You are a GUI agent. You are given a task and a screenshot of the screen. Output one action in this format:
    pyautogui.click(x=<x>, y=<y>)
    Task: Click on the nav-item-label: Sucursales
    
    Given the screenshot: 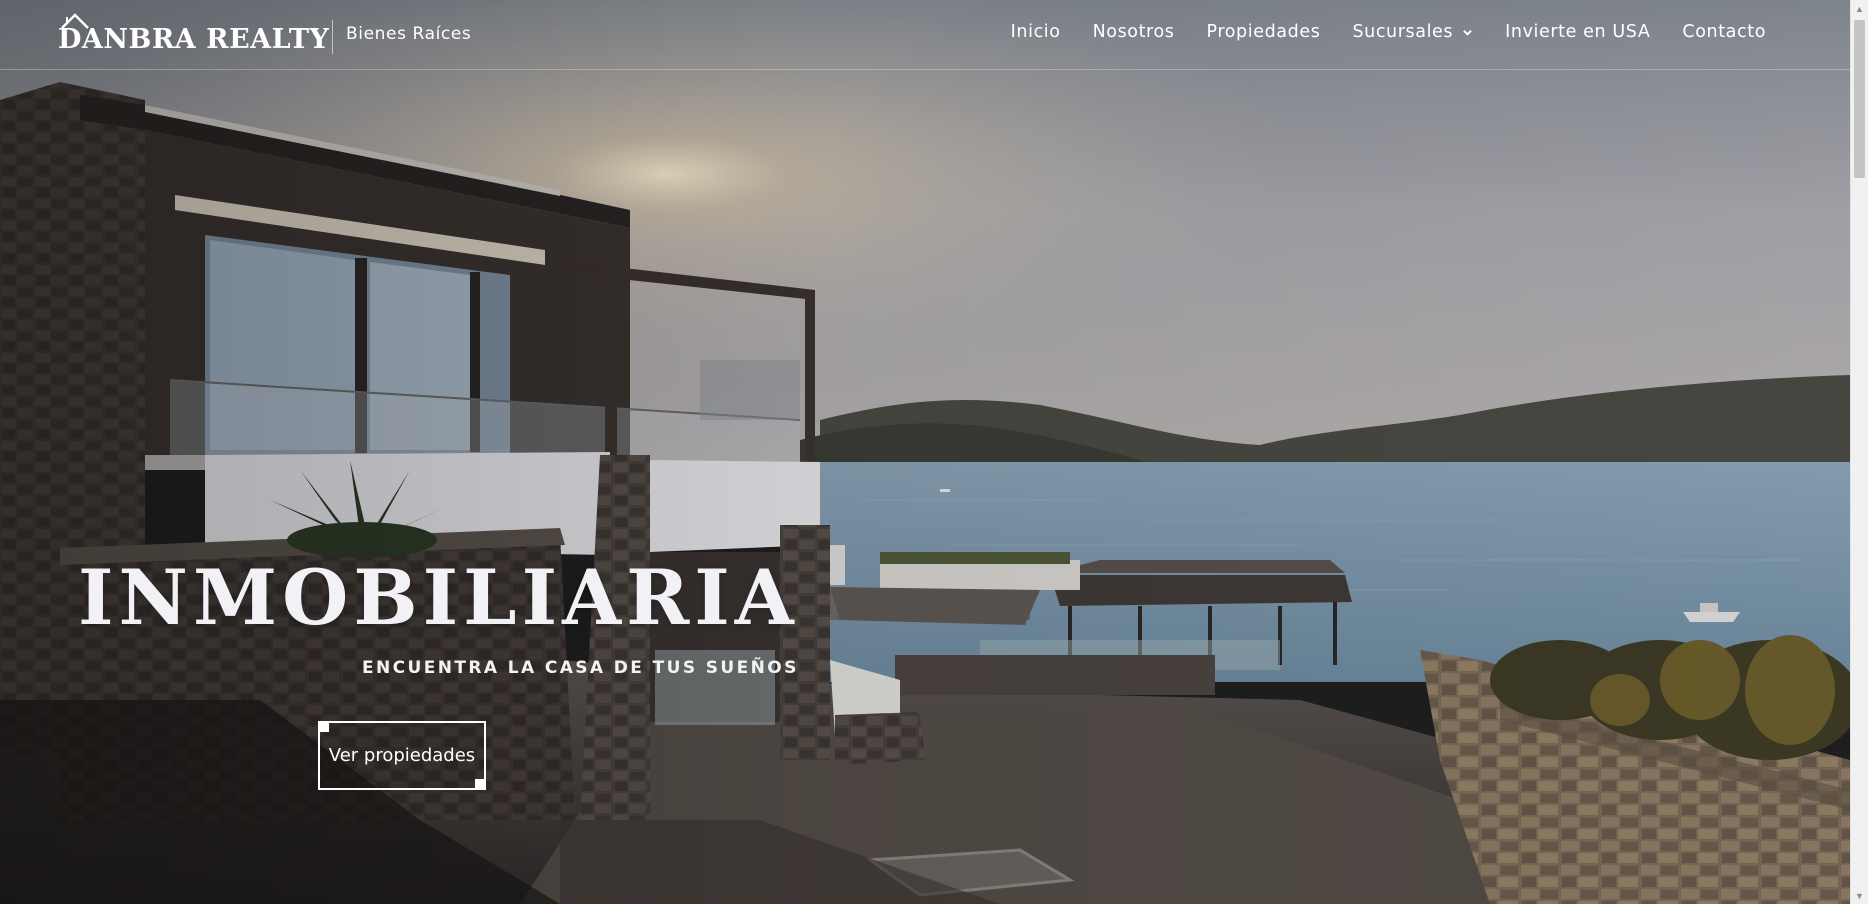 What is the action you would take?
    pyautogui.click(x=1403, y=32)
    